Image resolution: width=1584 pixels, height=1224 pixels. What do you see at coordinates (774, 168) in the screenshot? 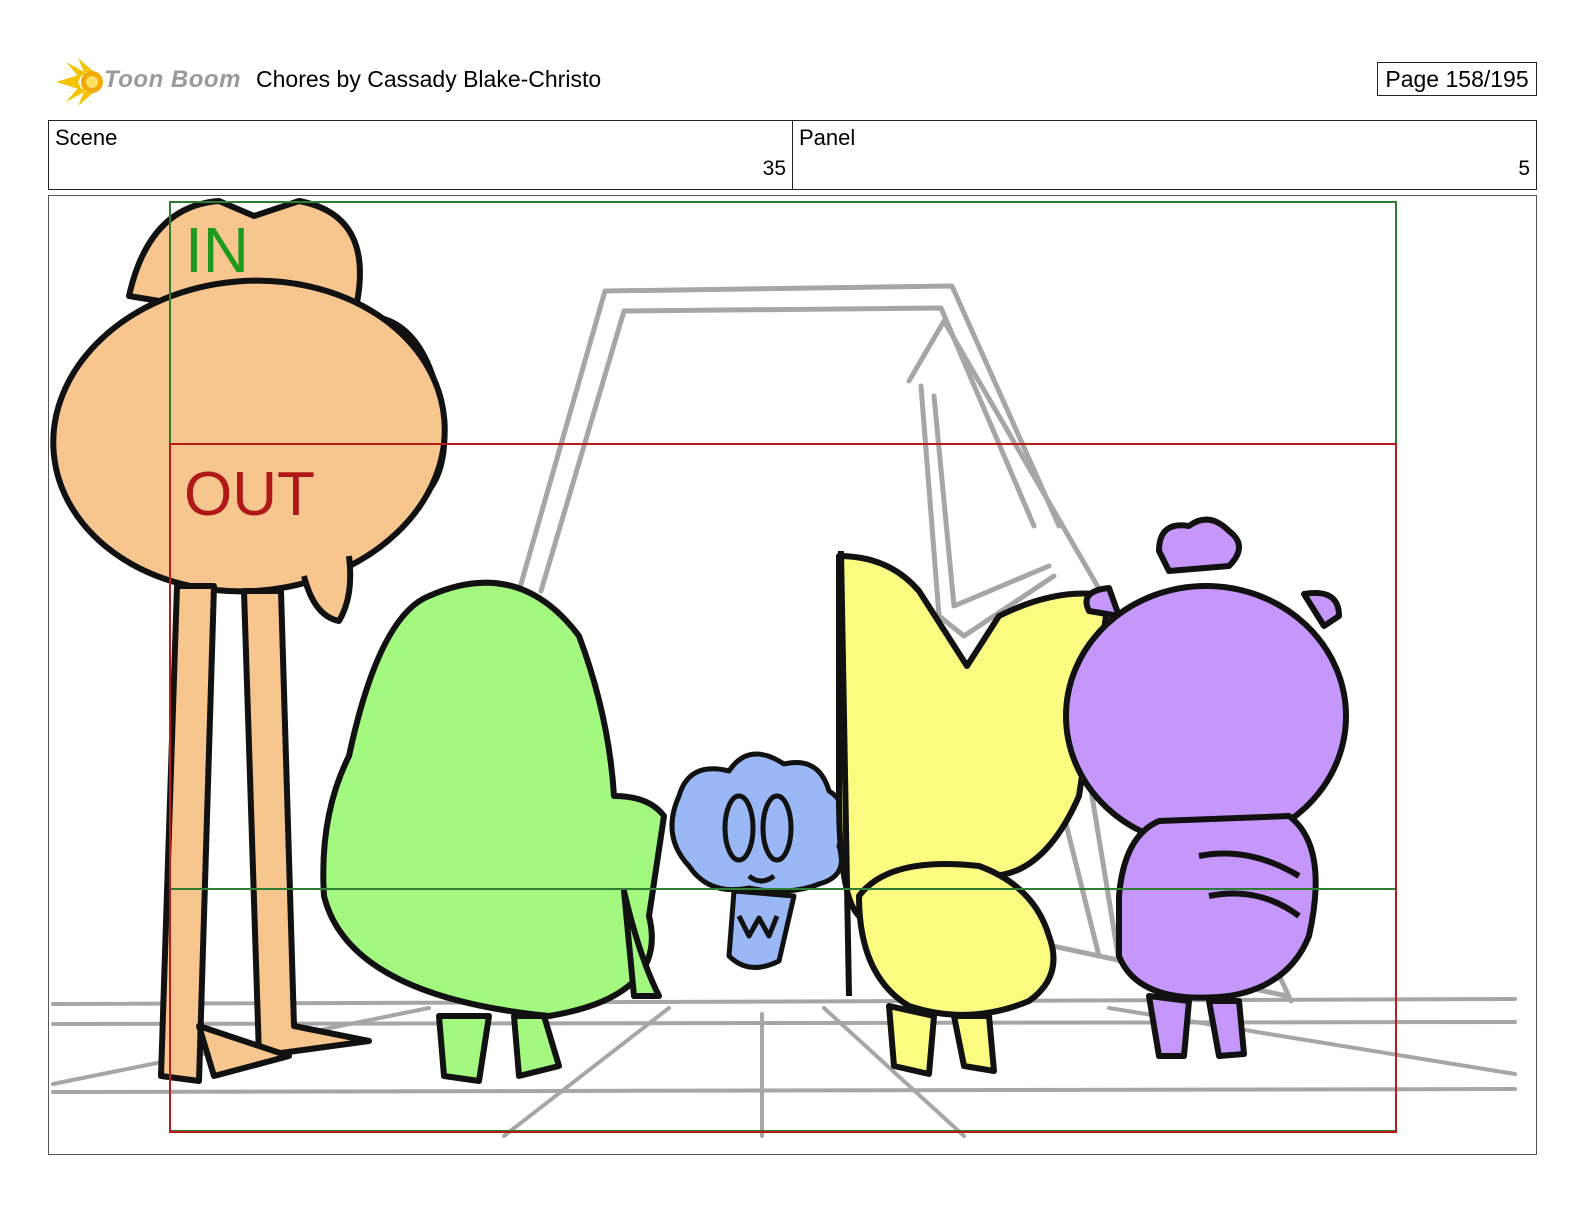
I see `scene-number: 35` at bounding box center [774, 168].